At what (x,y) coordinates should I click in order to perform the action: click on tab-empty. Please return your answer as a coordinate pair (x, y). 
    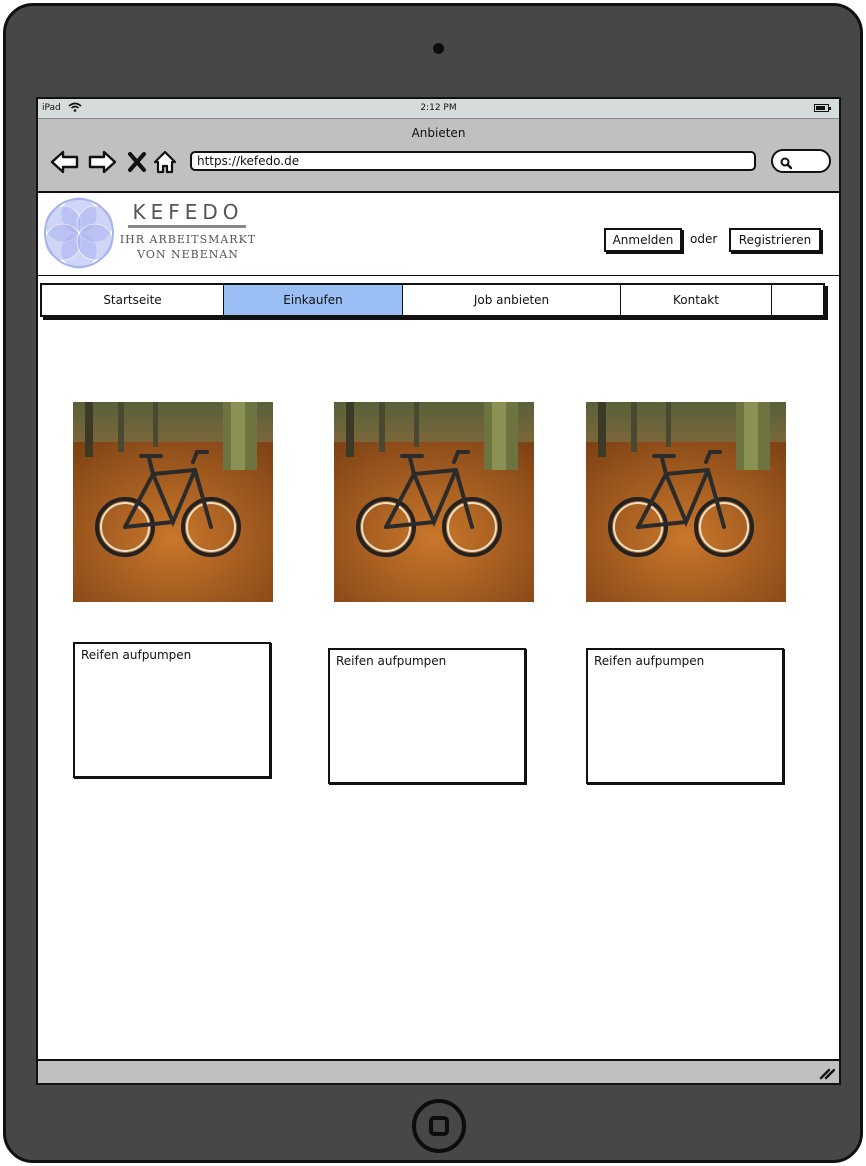
    Looking at the image, I should click on (797, 300).